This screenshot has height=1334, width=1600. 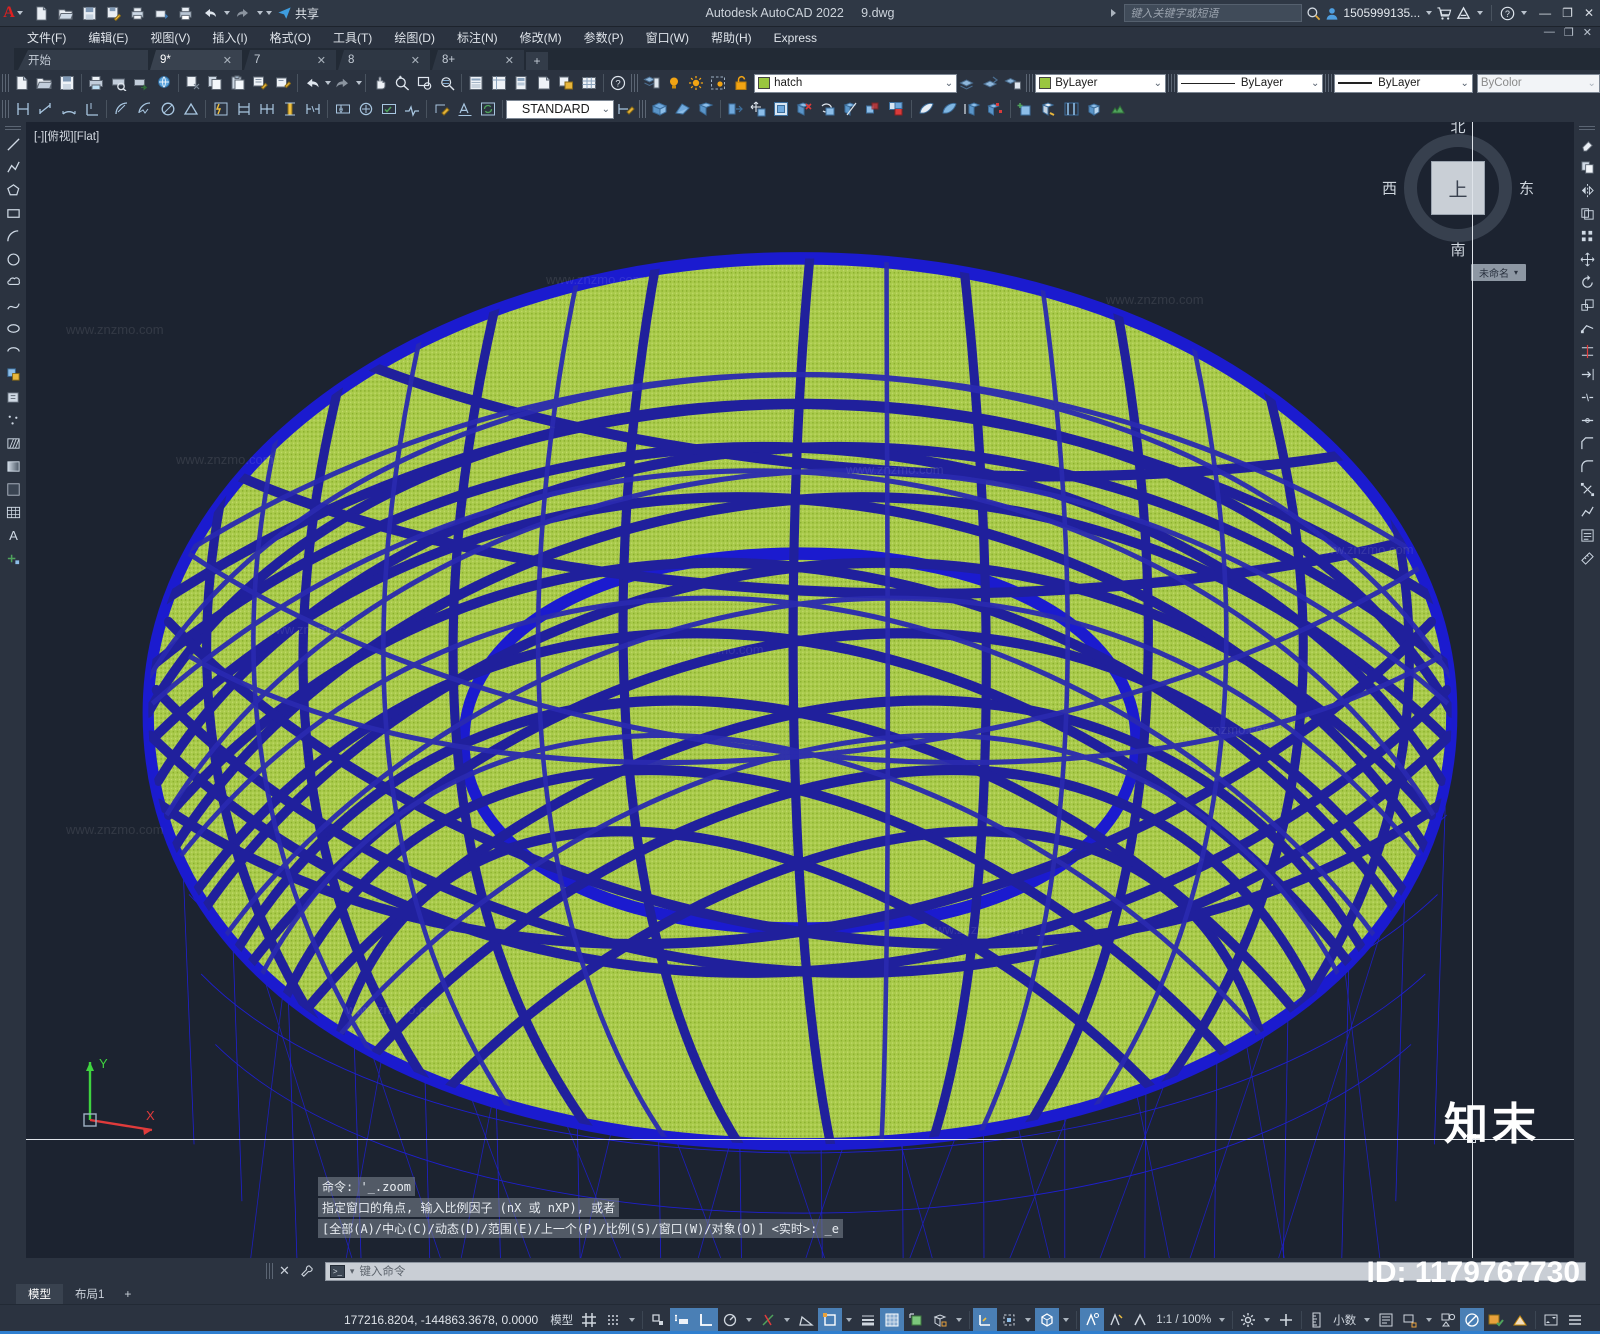 I want to click on tab-drawing-8plus: 8+ ✕, so click(x=478, y=60).